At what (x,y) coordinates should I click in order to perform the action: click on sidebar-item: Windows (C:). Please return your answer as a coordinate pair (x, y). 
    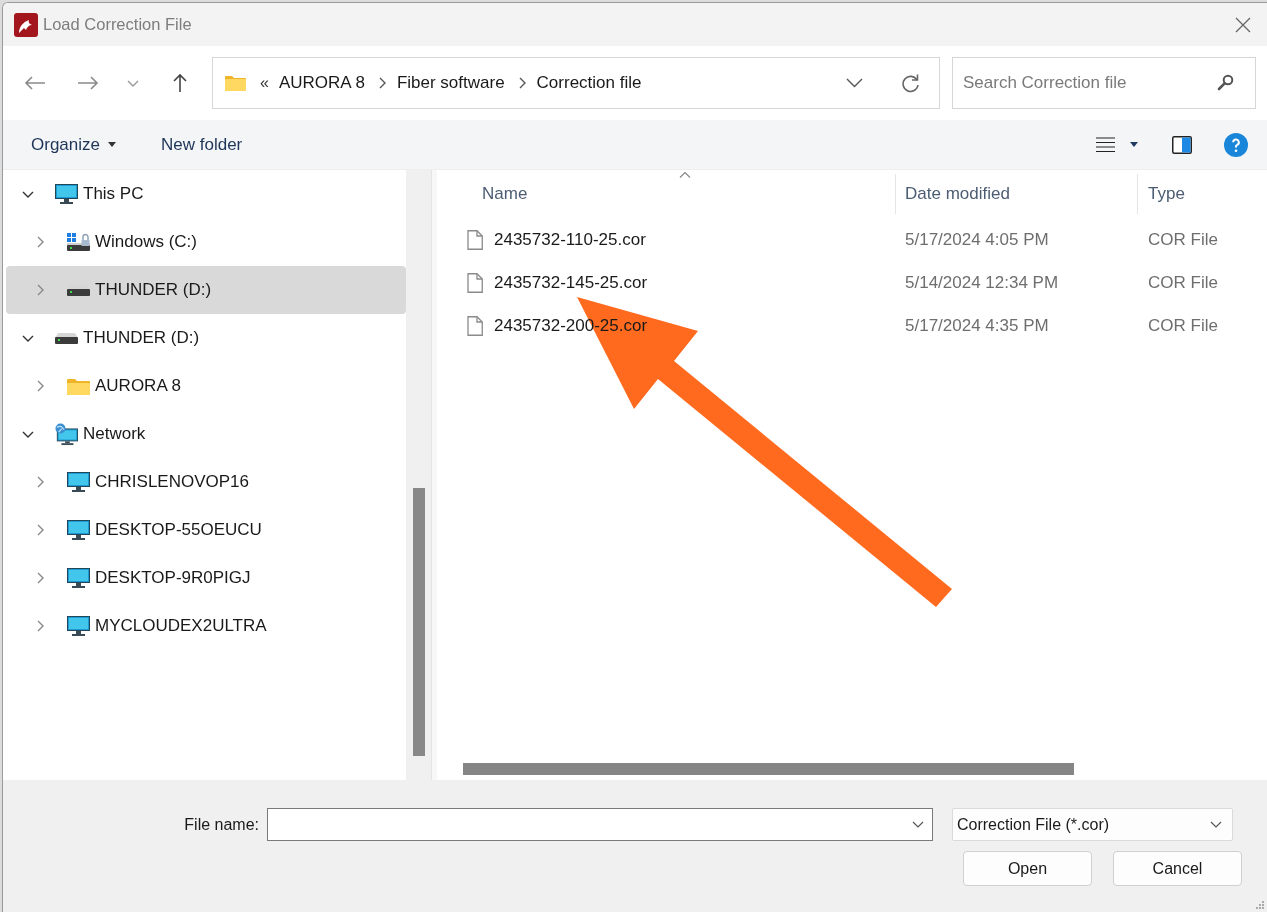
    Looking at the image, I should click on (206, 242).